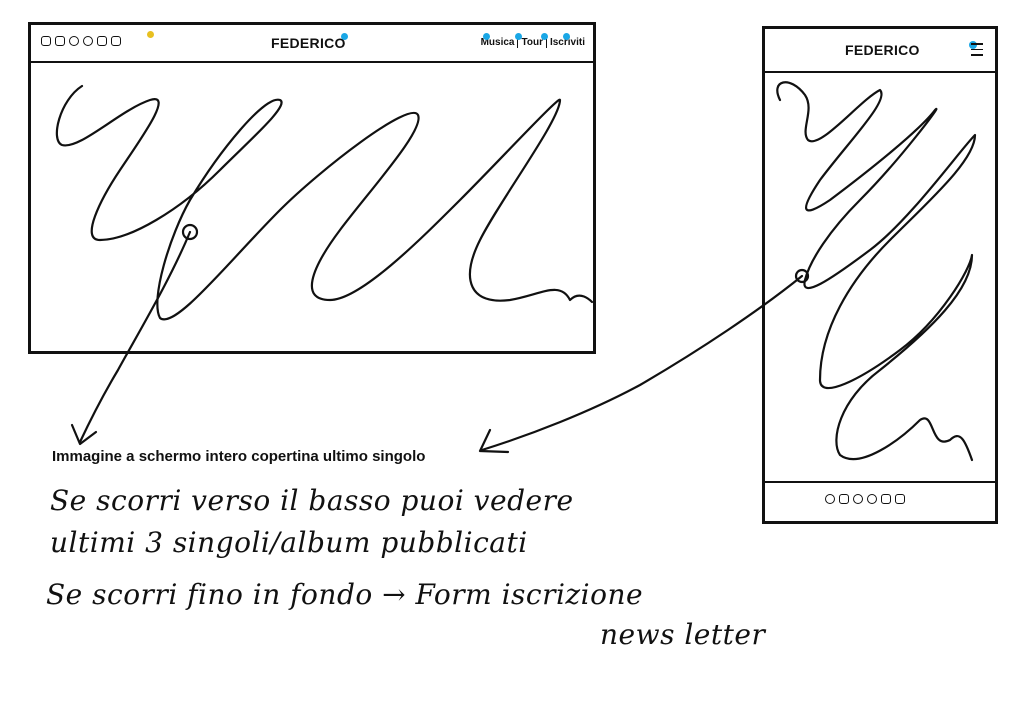 The width and height of the screenshot is (1024, 712). Describe the element at coordinates (642, 363) in the screenshot. I see `mobile-arrow` at that location.